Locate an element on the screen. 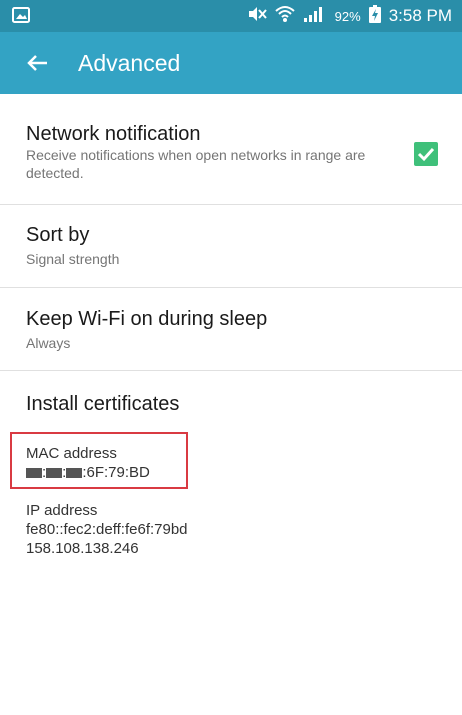 This screenshot has height=715, width=462. network-notification-checkbox is located at coordinates (426, 154).